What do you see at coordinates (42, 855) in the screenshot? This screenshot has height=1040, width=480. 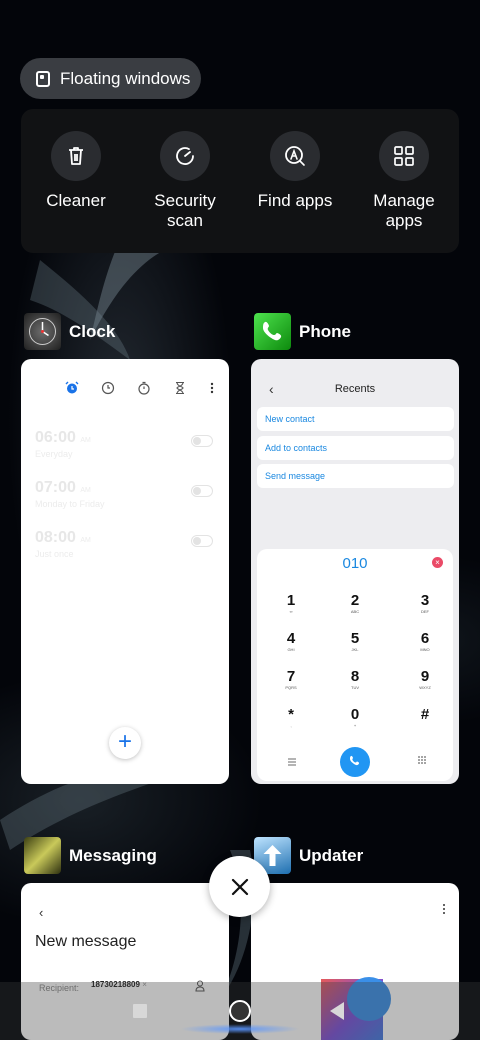 I see `messaging-app-icon` at bounding box center [42, 855].